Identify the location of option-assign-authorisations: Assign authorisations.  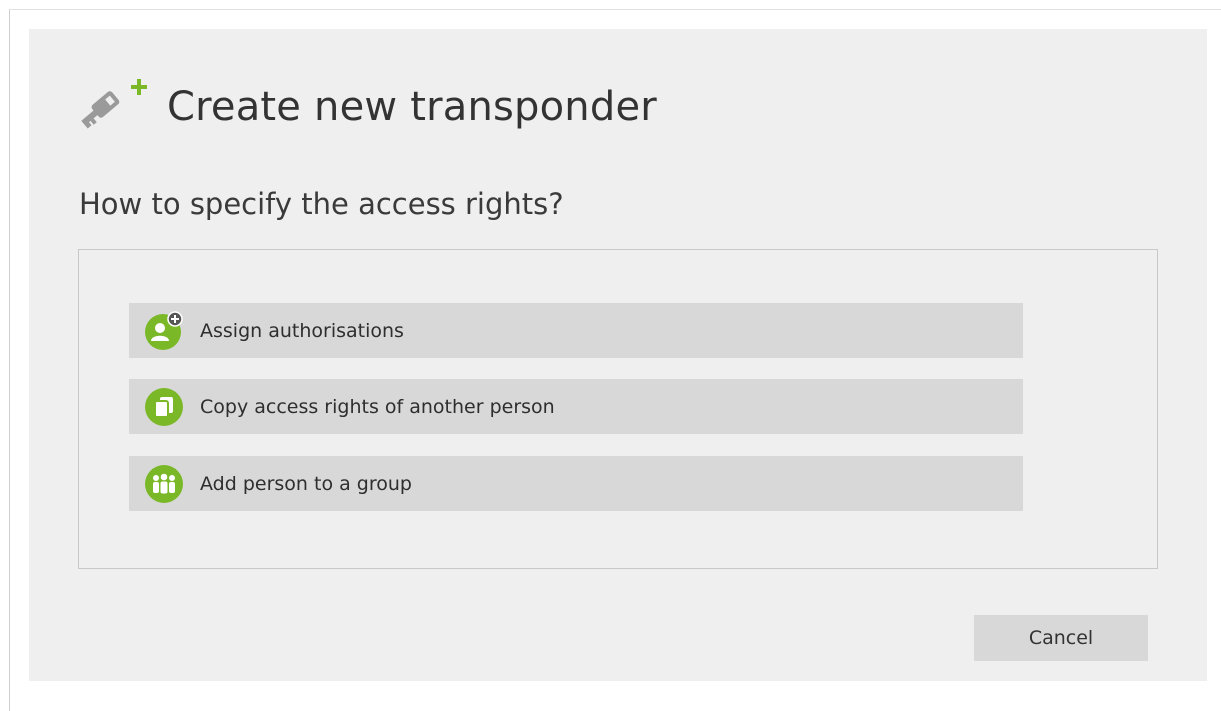
(576, 330).